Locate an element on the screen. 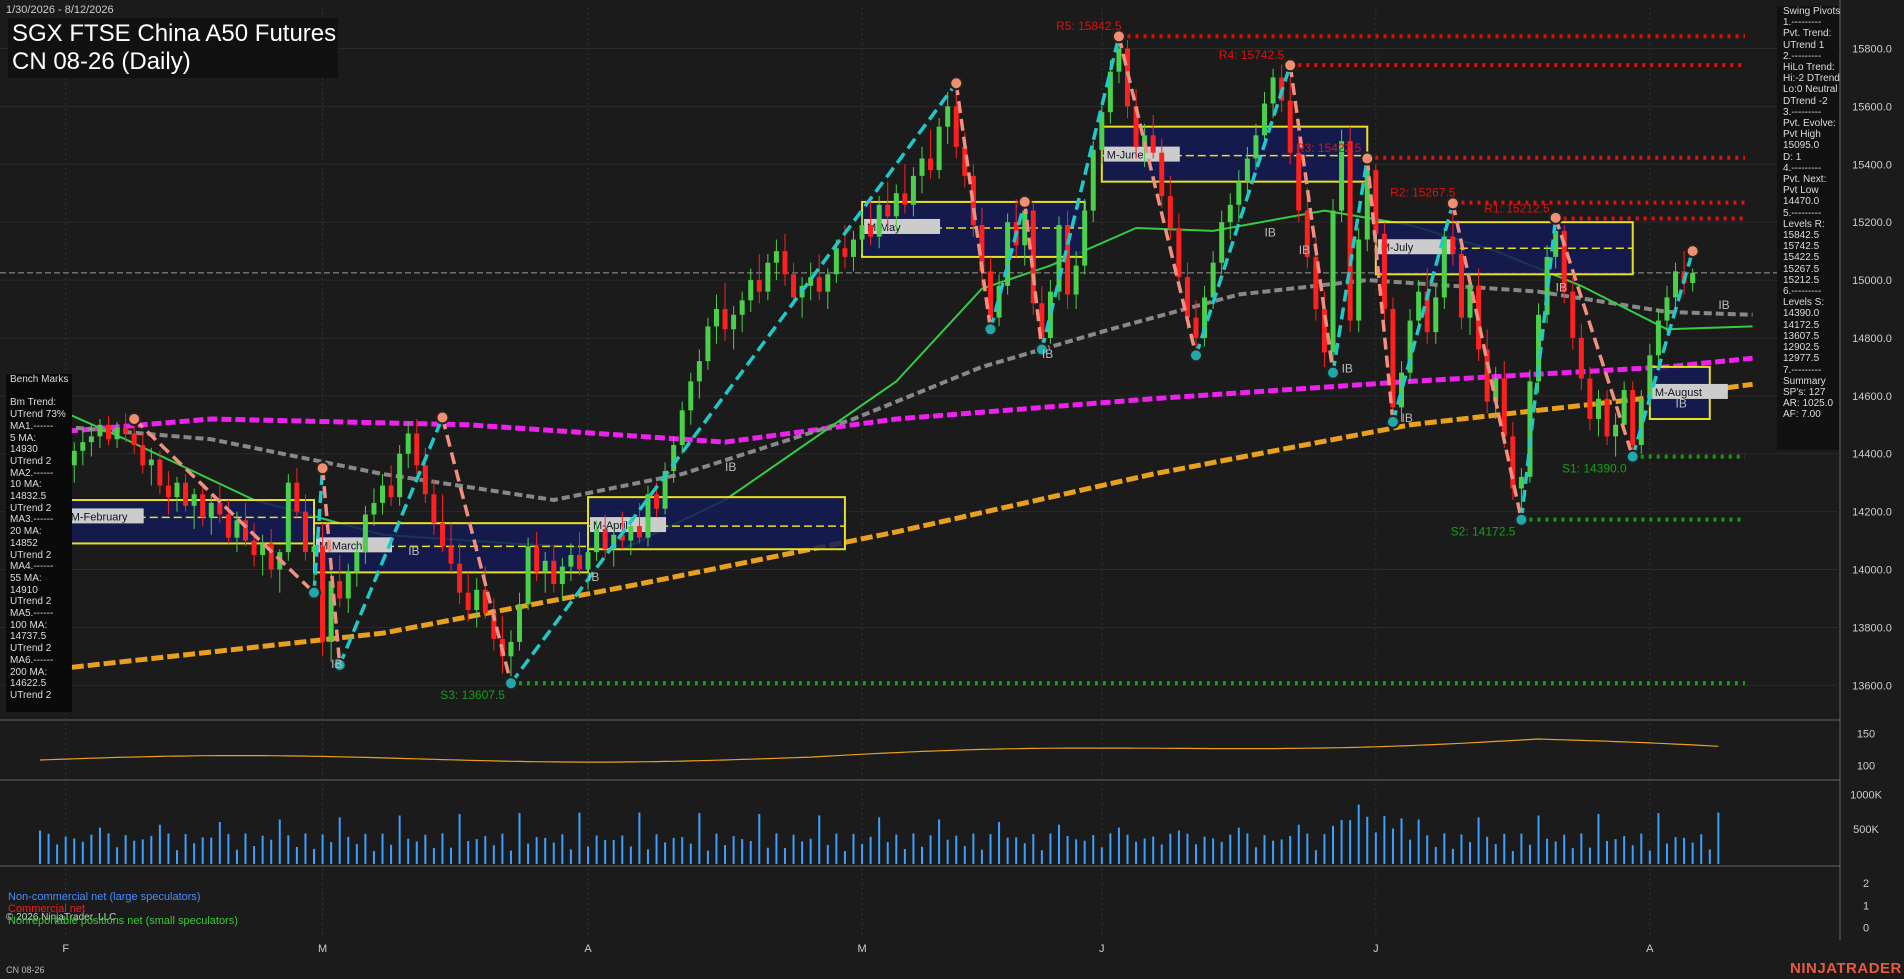  swing-panel-line: Lo:0 Neutral is located at coordinates (1810, 90).